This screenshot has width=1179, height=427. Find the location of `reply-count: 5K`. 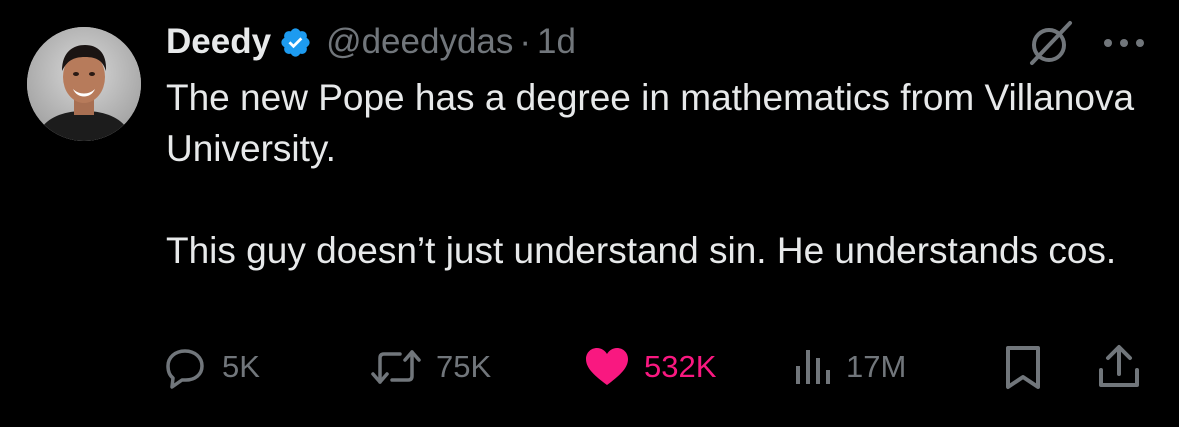

reply-count: 5K is located at coordinates (241, 366).